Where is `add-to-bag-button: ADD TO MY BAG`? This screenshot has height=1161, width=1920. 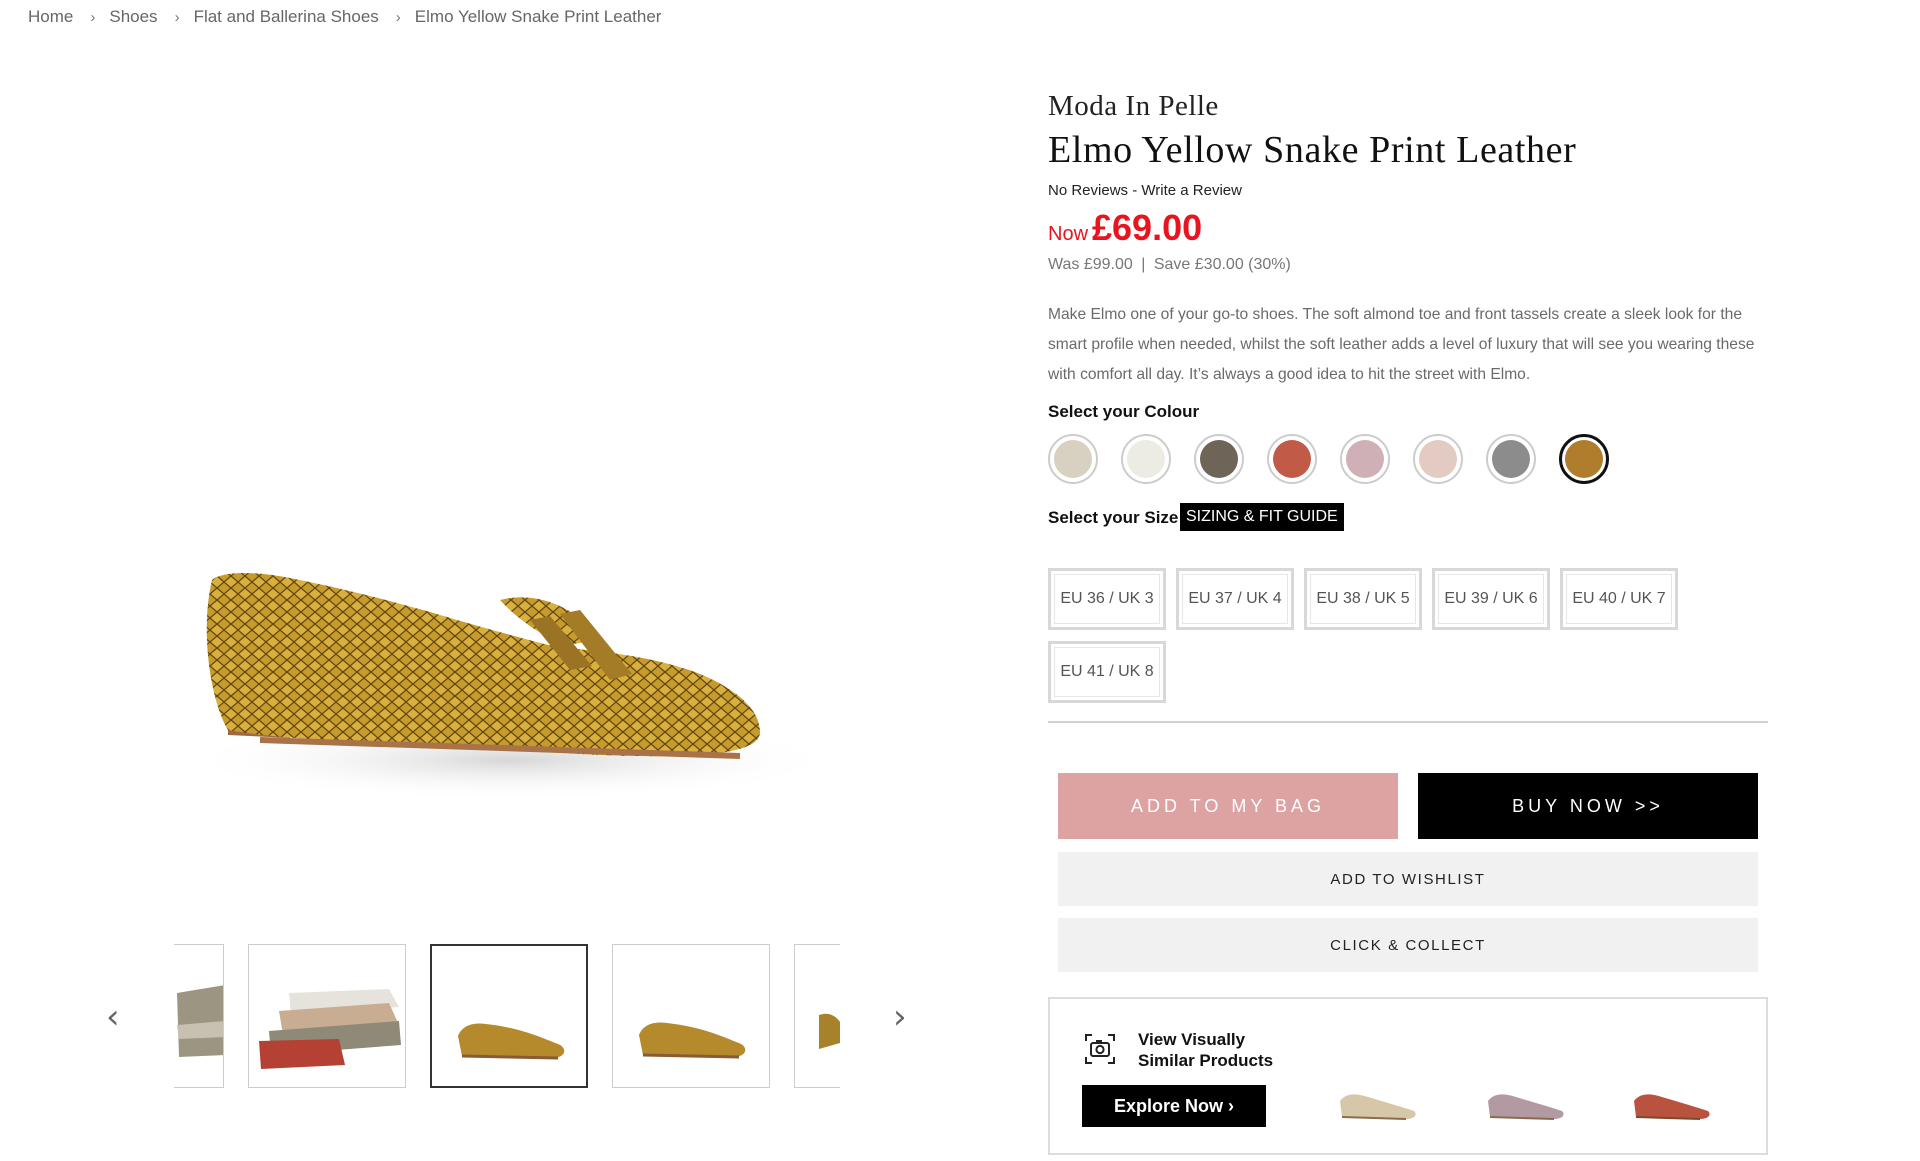
add-to-bag-button: ADD TO MY BAG is located at coordinates (1228, 806).